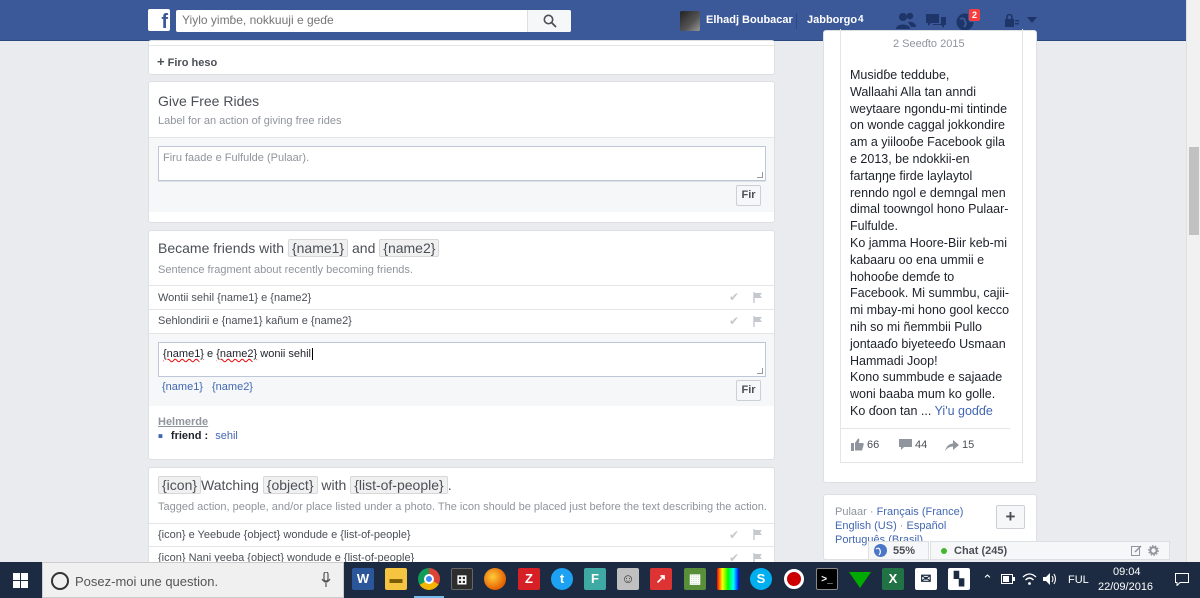  Describe the element at coordinates (1194, 191) in the screenshot. I see `scrollbar-thumb` at that location.